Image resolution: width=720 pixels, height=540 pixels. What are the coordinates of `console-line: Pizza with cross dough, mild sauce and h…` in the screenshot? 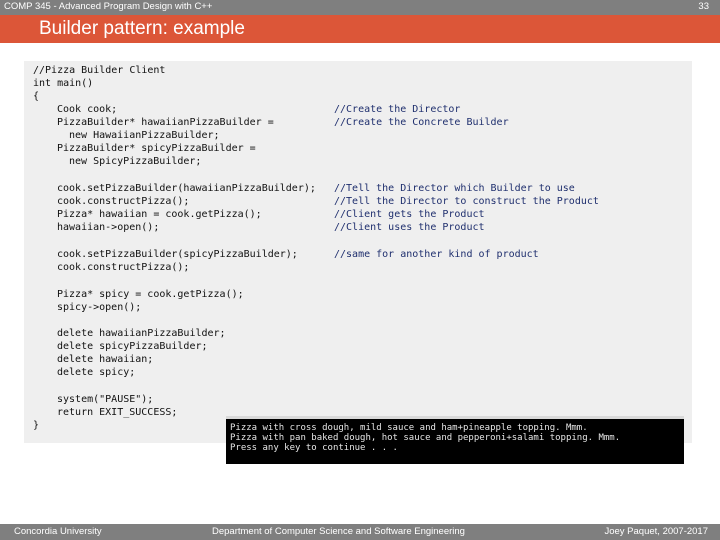 It's located at (409, 428).